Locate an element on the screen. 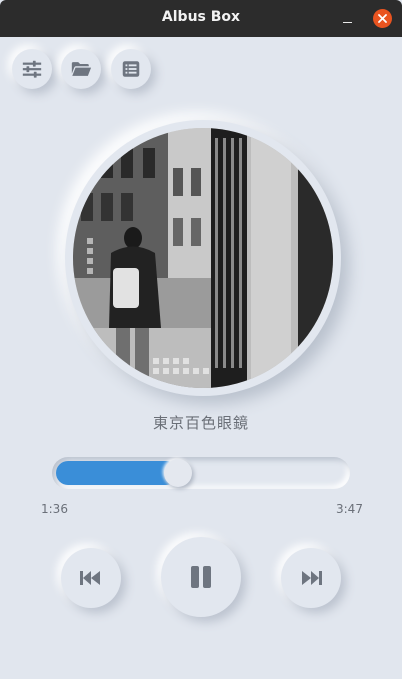  song-title: 東京百色眼鏡 is located at coordinates (200, 423).